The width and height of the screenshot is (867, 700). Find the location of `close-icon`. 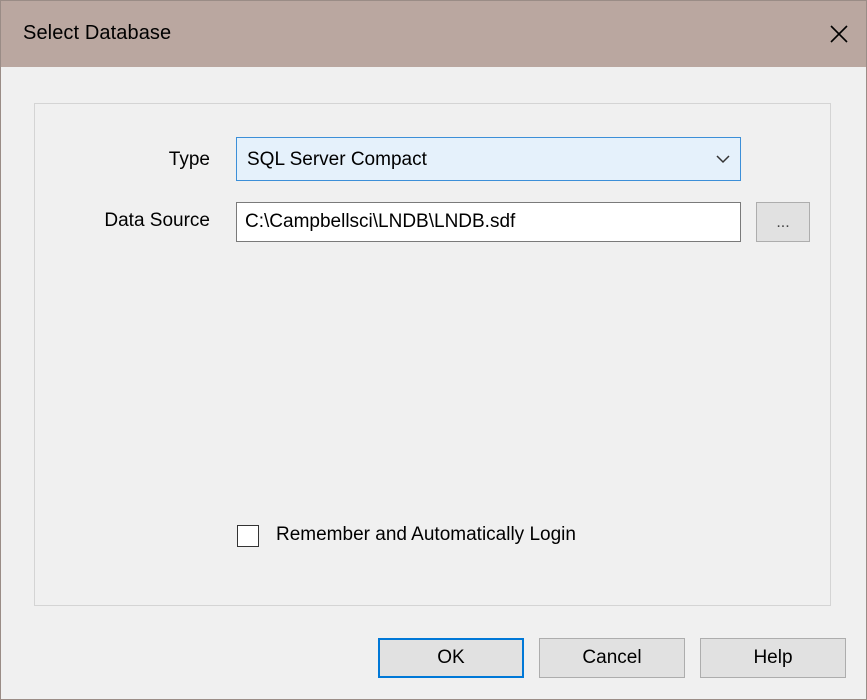

close-icon is located at coordinates (839, 34).